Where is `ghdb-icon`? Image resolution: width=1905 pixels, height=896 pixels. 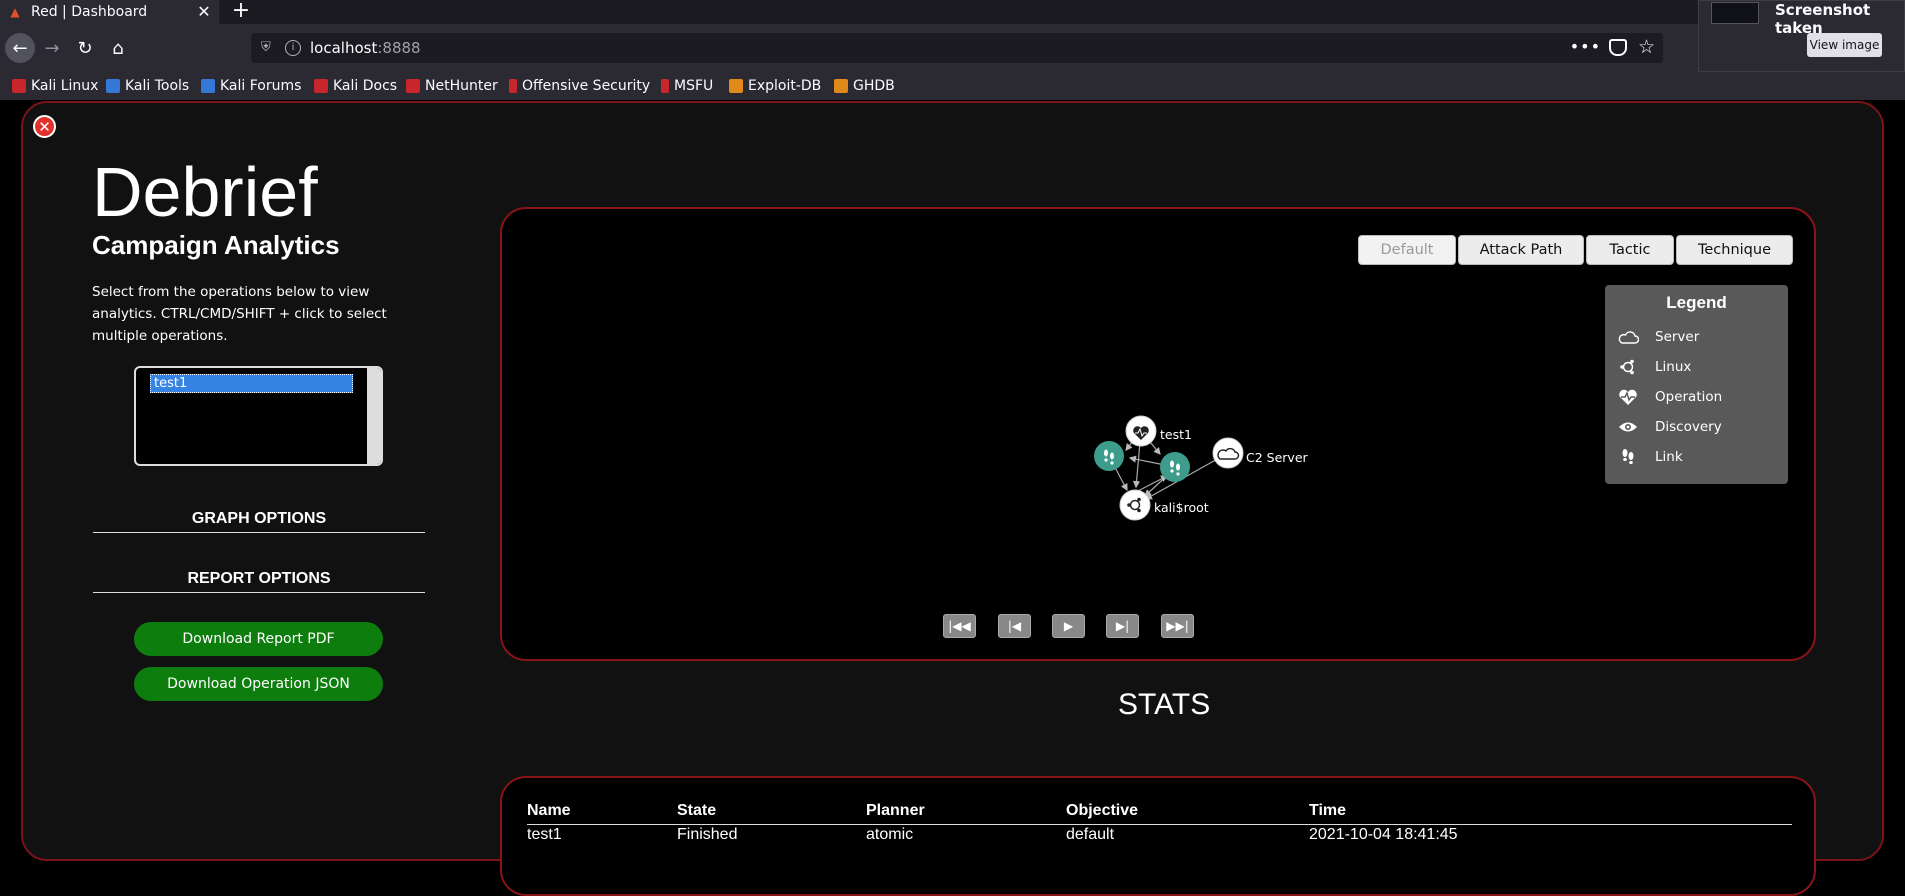 ghdb-icon is located at coordinates (841, 86).